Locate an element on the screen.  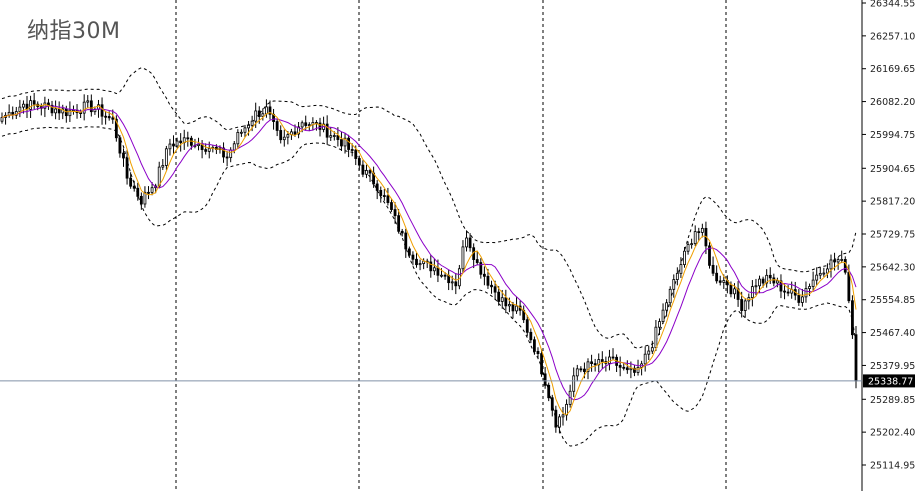
y-tick-label: 25729.75 is located at coordinates (892, 235).